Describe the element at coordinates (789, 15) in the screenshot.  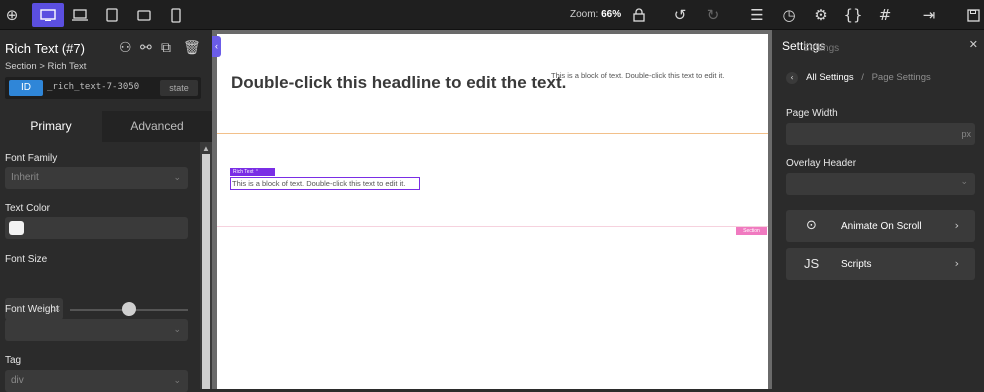
I see `history-icon: ◷` at that location.